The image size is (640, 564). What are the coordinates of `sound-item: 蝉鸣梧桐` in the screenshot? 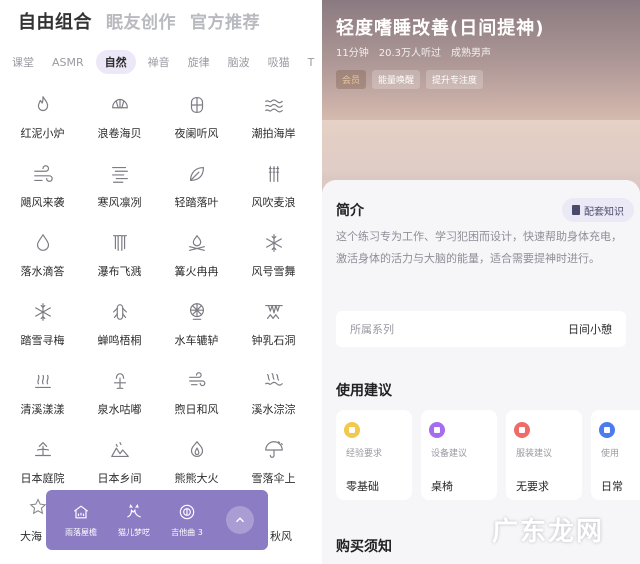 It's located at (119, 325).